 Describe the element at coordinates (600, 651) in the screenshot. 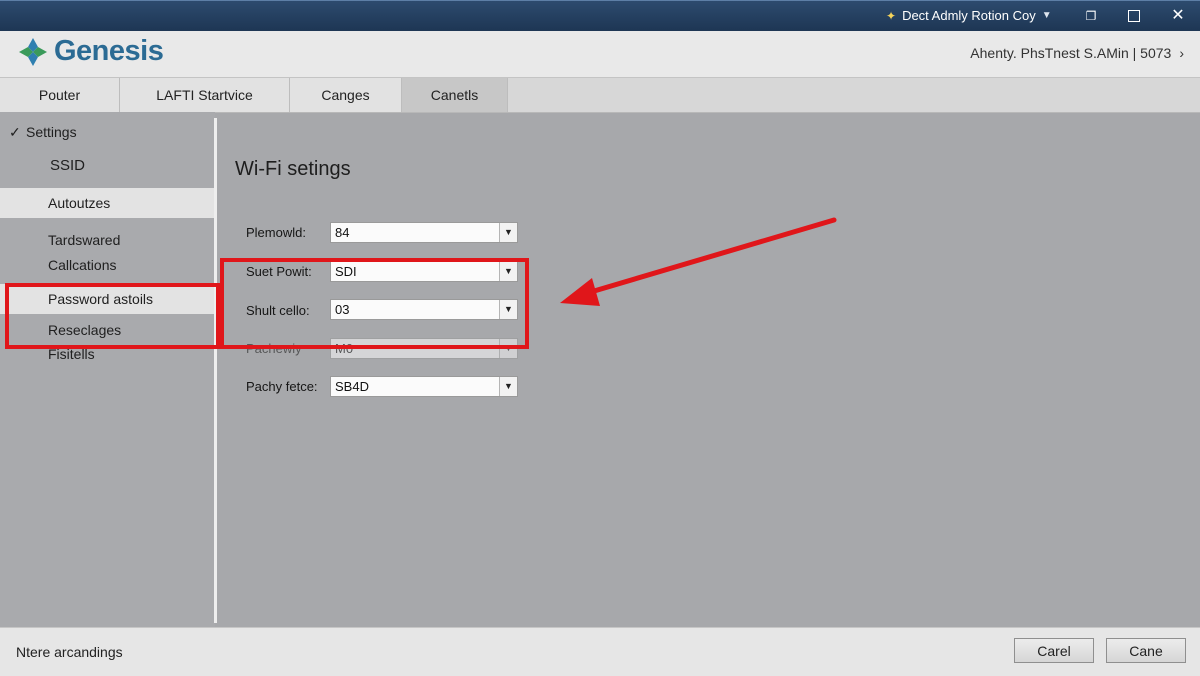

I see `footer-bar: Ntere arcandings Carel Cane` at that location.